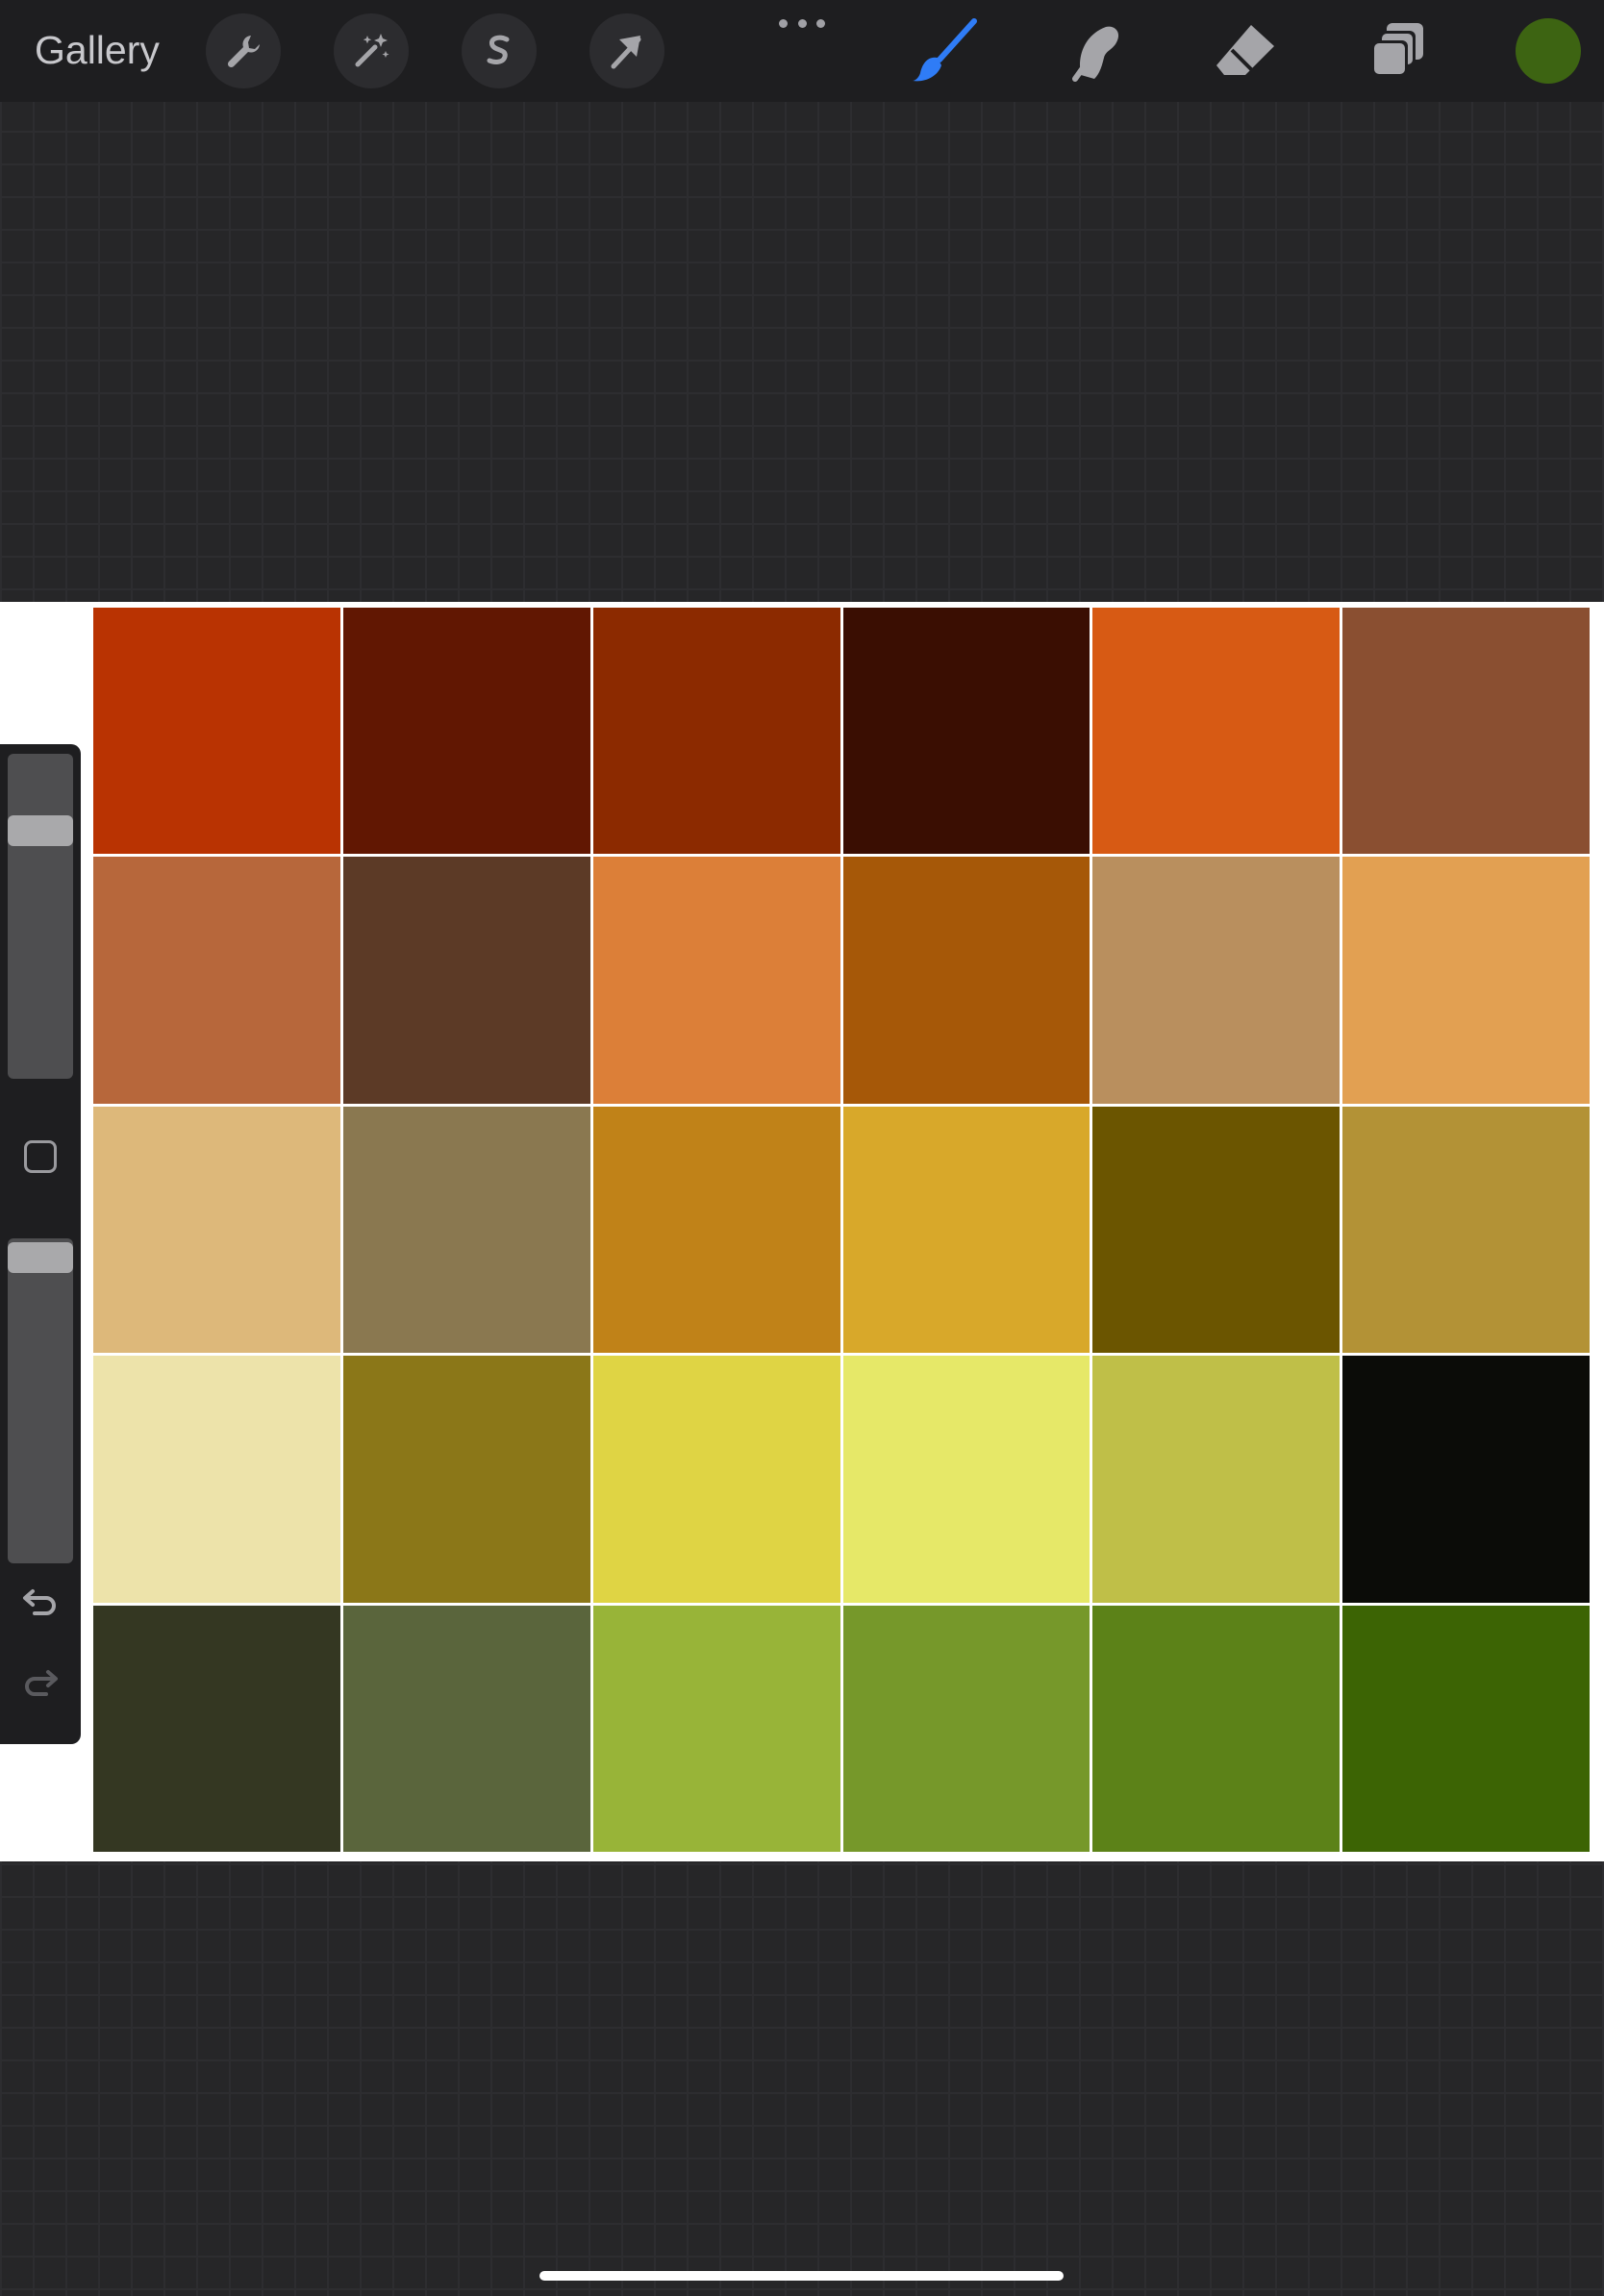 This screenshot has height=2296, width=1604. I want to click on adjustments-button, so click(371, 50).